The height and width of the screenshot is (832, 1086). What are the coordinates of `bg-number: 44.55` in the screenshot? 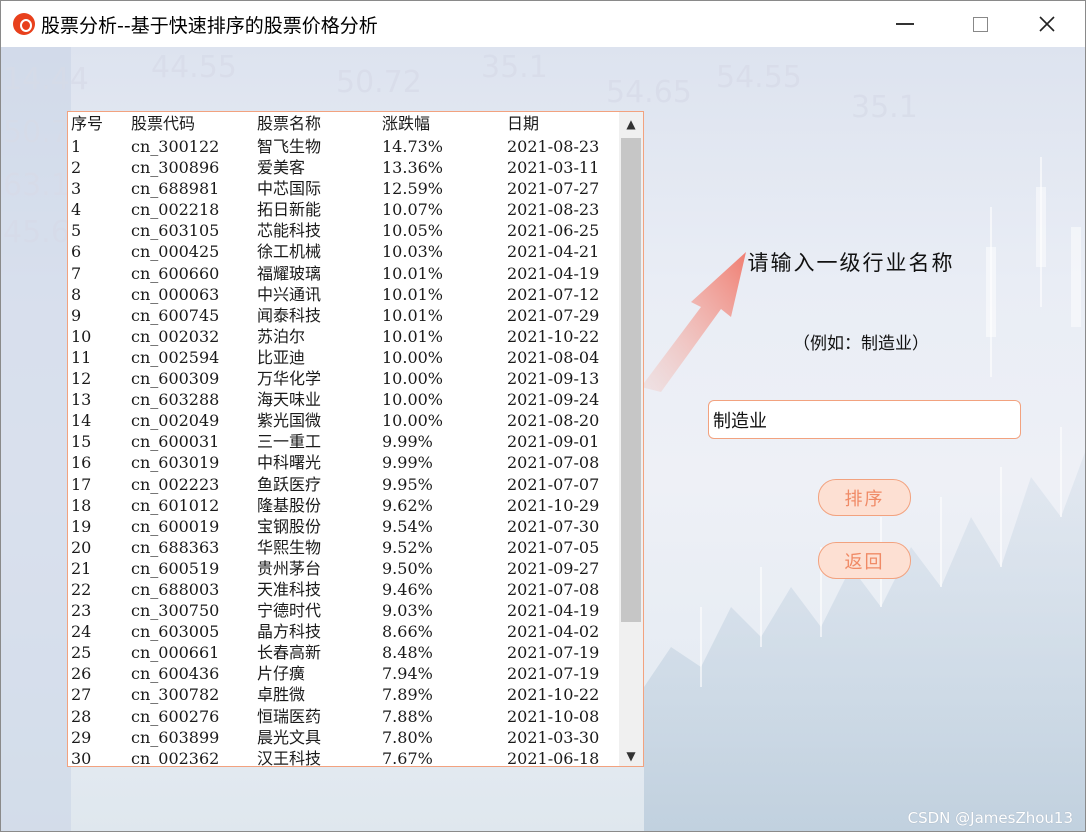 It's located at (194, 67).